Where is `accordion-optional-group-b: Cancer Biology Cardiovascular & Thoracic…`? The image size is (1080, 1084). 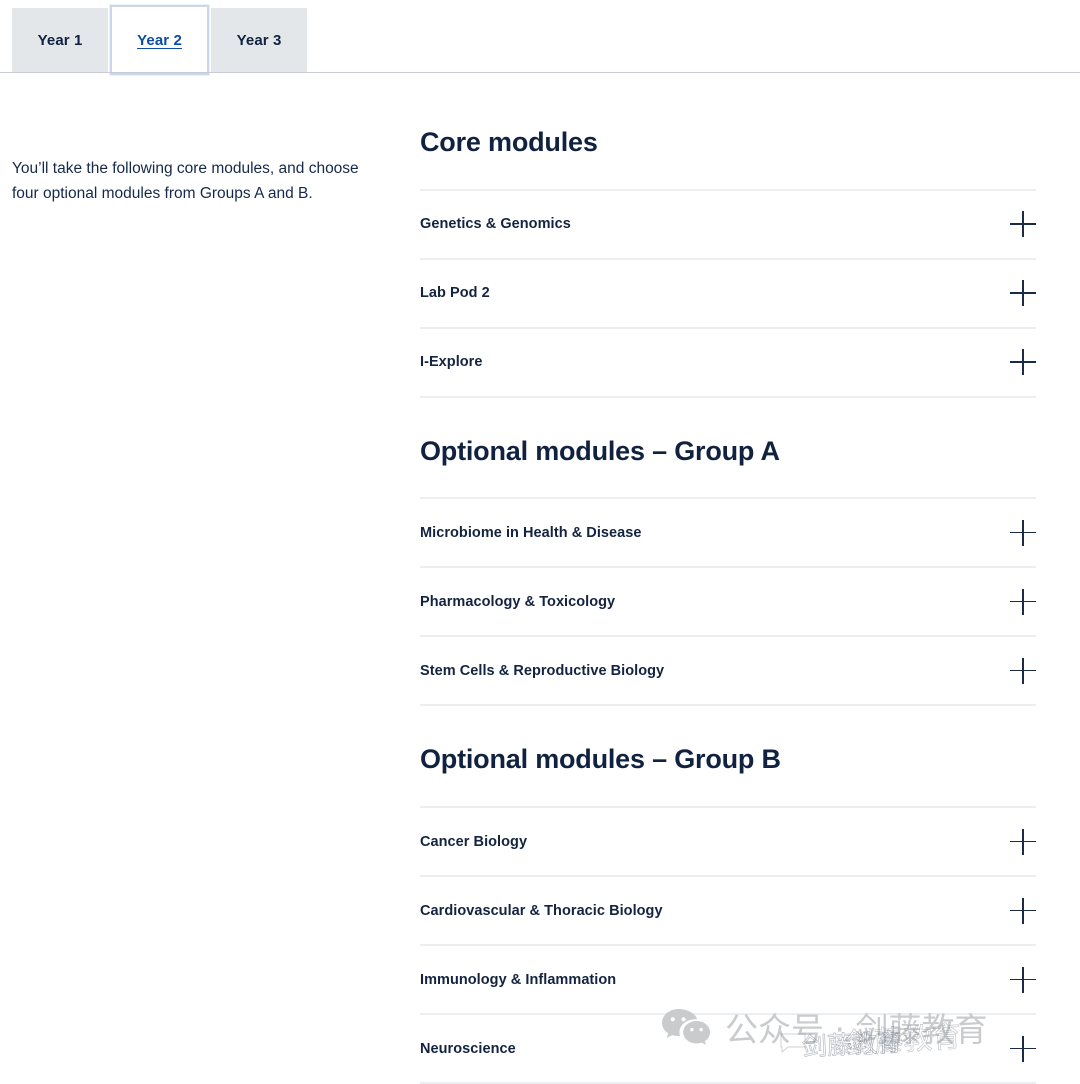
accordion-optional-group-b: Cancer Biology Cardiovascular & Thoracic… is located at coordinates (728, 945).